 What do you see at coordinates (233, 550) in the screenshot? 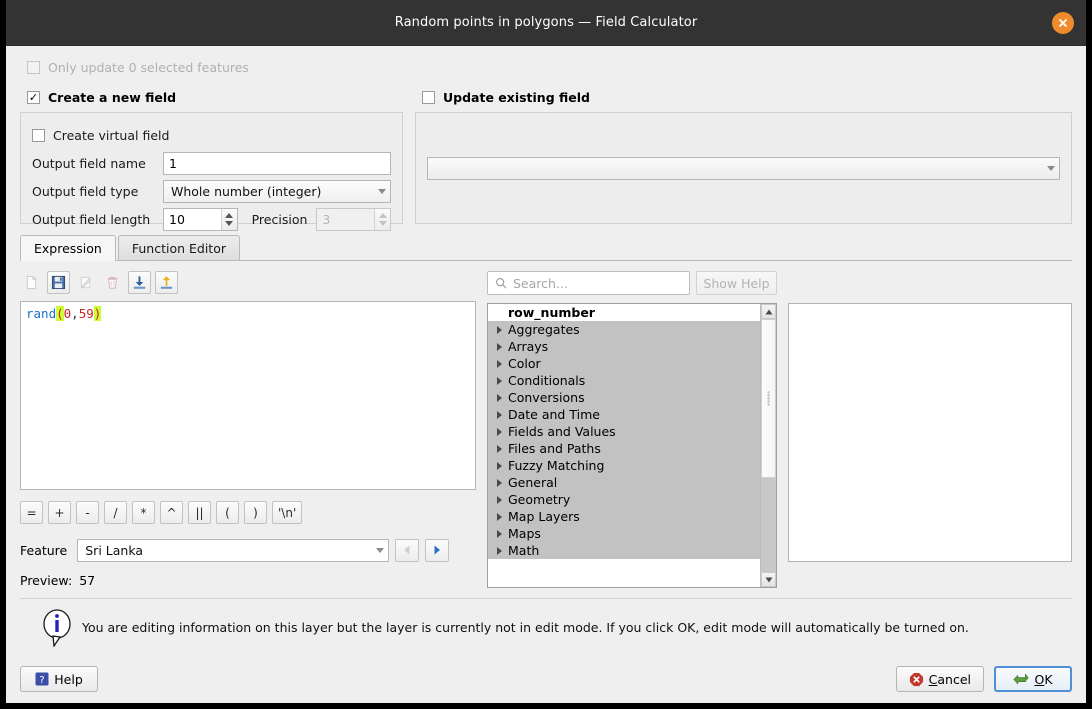
I see `feature-combo: Sri Lanka` at bounding box center [233, 550].